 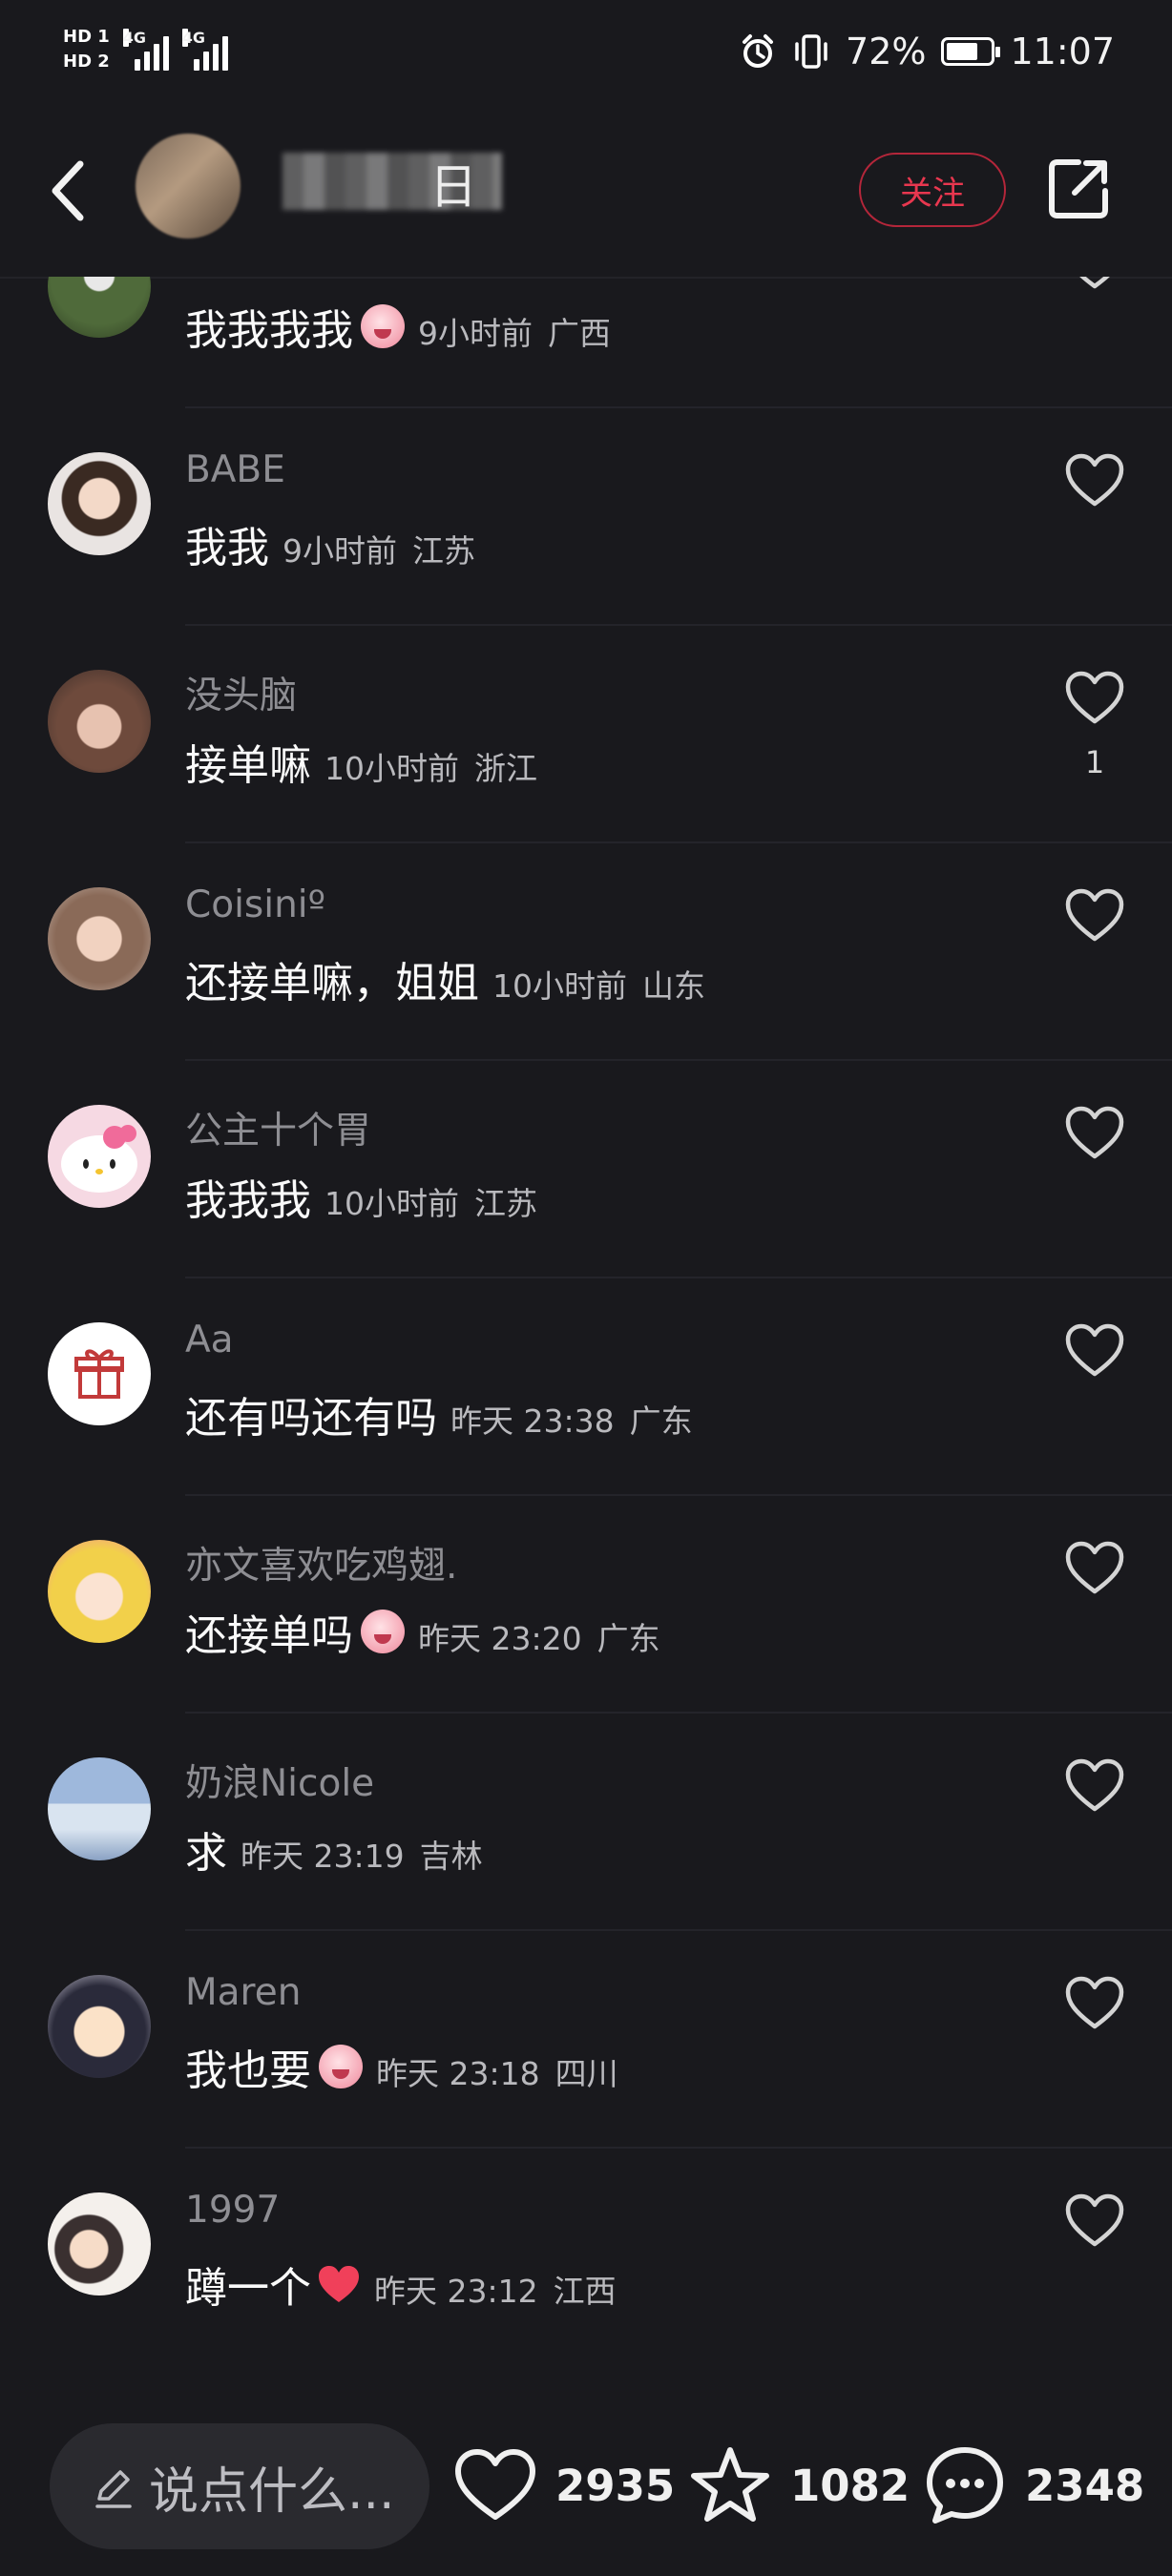 What do you see at coordinates (321, 1562) in the screenshot?
I see `commenter-name: 亦文喜欢吃鸡翅.` at bounding box center [321, 1562].